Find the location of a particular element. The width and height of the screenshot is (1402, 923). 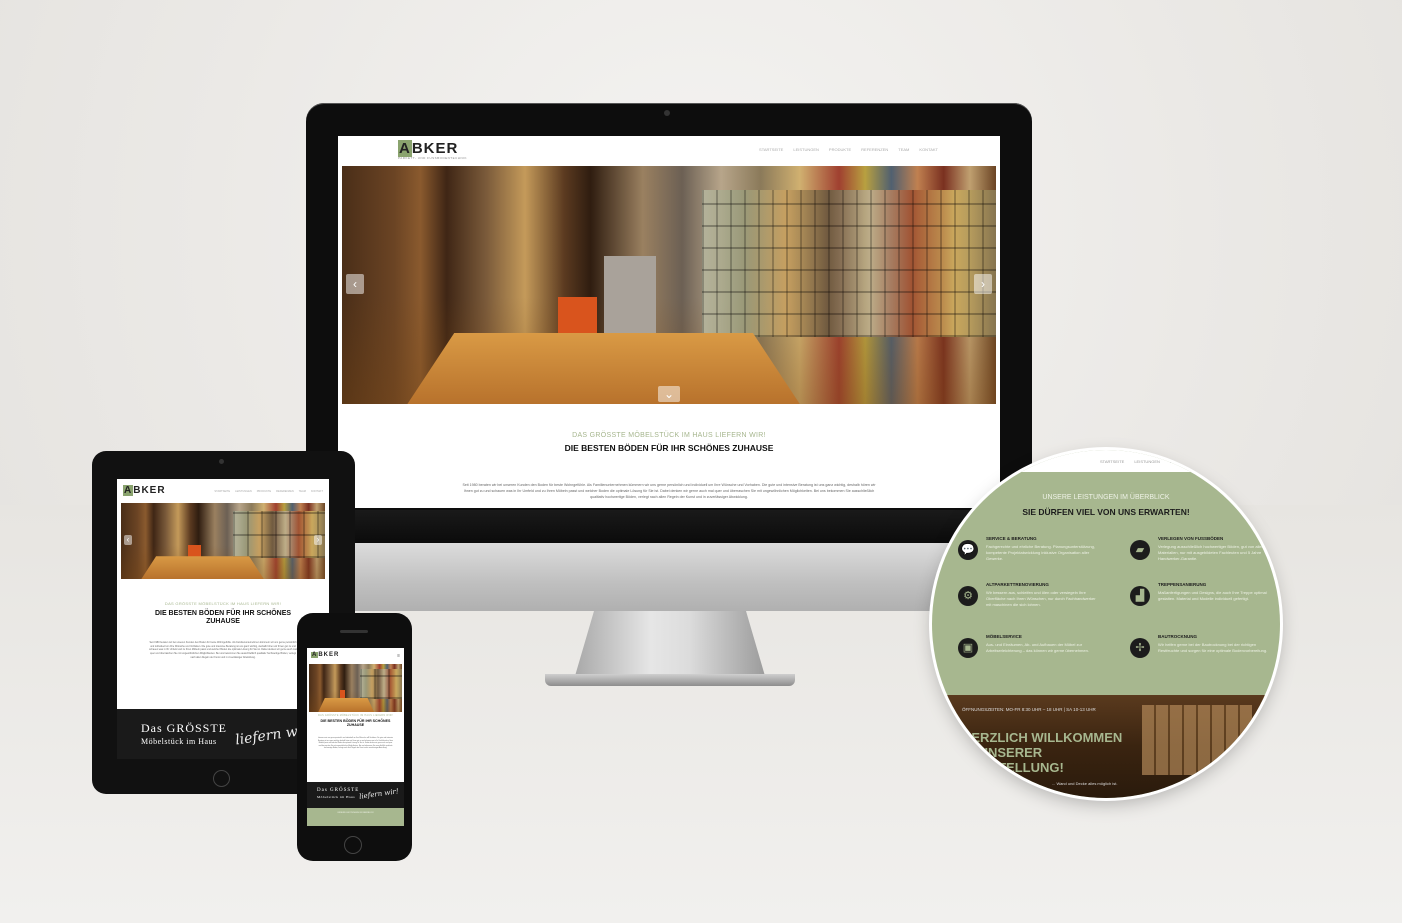

welcome-shelf is located at coordinates (1197, 740).